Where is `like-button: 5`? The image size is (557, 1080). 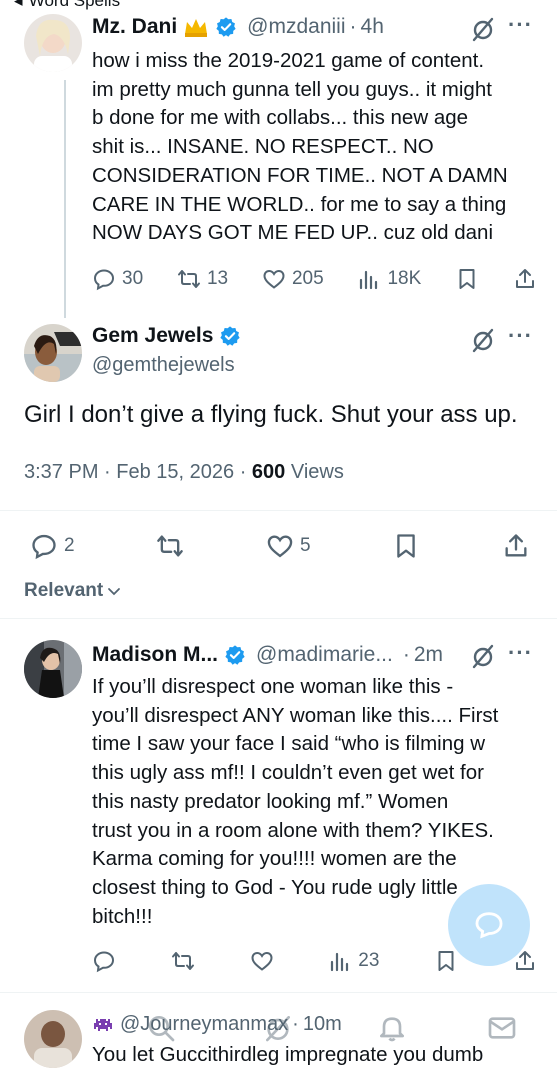
like-button: 5 is located at coordinates (288, 546).